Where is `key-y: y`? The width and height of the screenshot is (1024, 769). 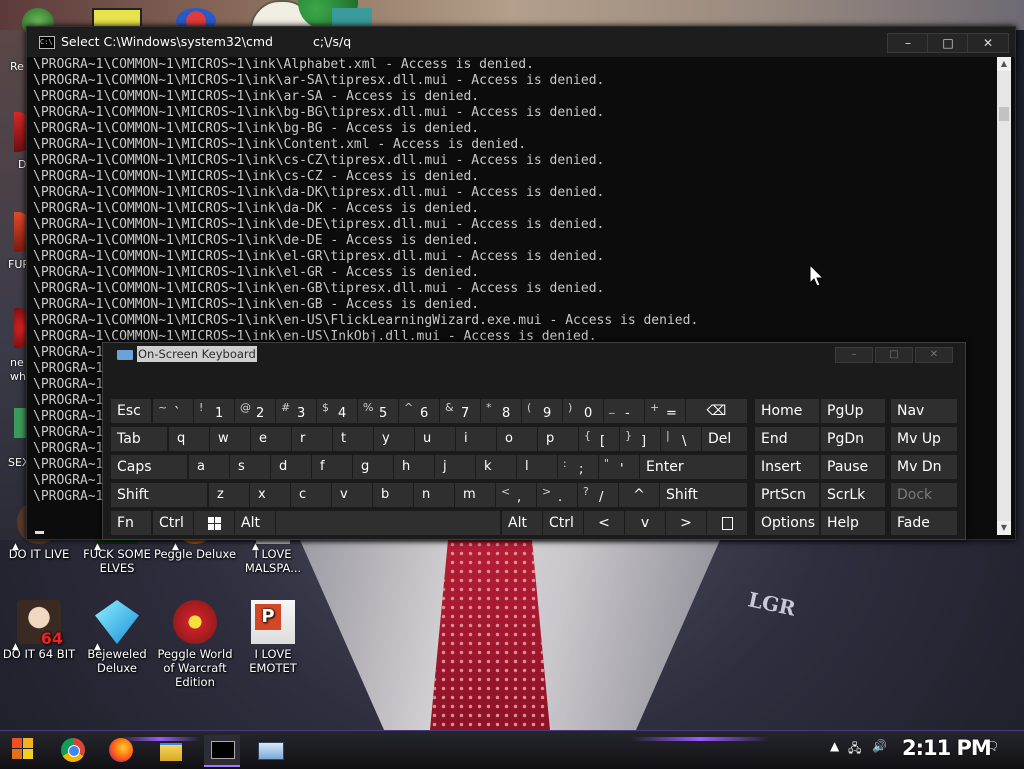 key-y: y is located at coordinates (394, 439).